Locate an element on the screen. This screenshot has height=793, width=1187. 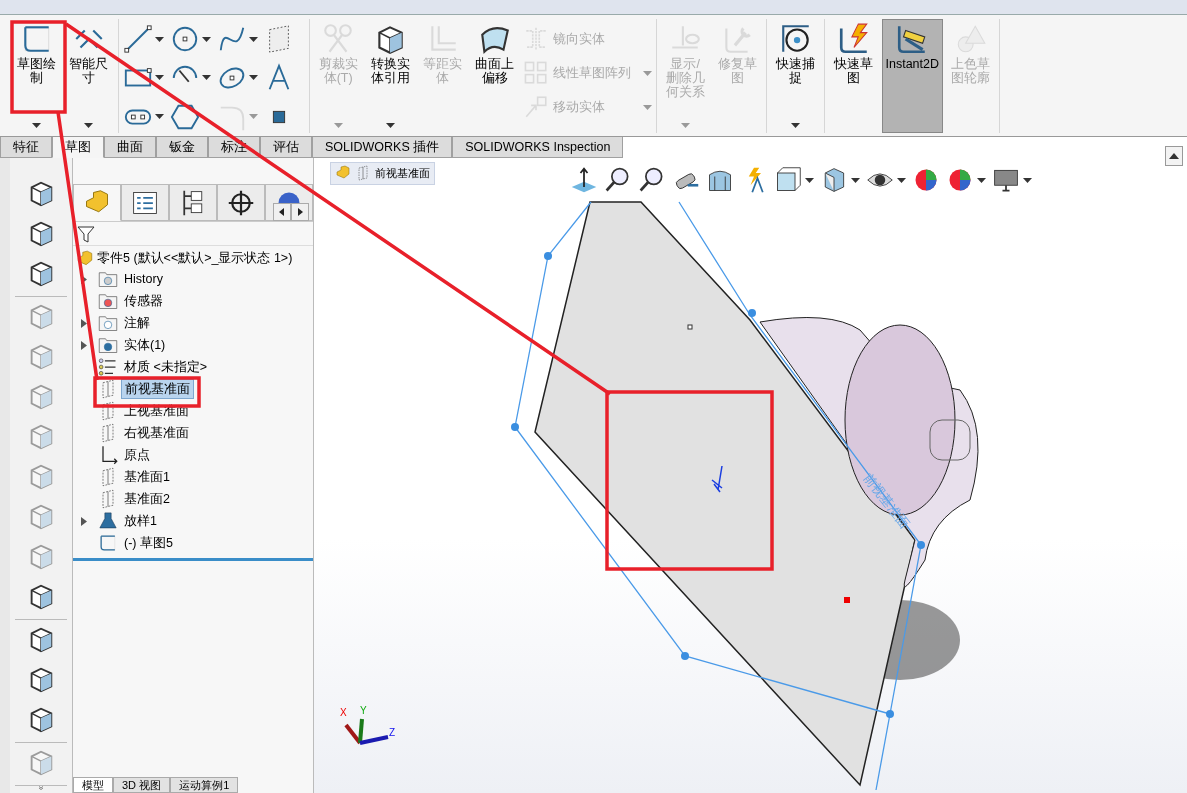
tree-item: 零件5 (默认<<默认>_显示状态 1>) is located at coordinates (195, 258).